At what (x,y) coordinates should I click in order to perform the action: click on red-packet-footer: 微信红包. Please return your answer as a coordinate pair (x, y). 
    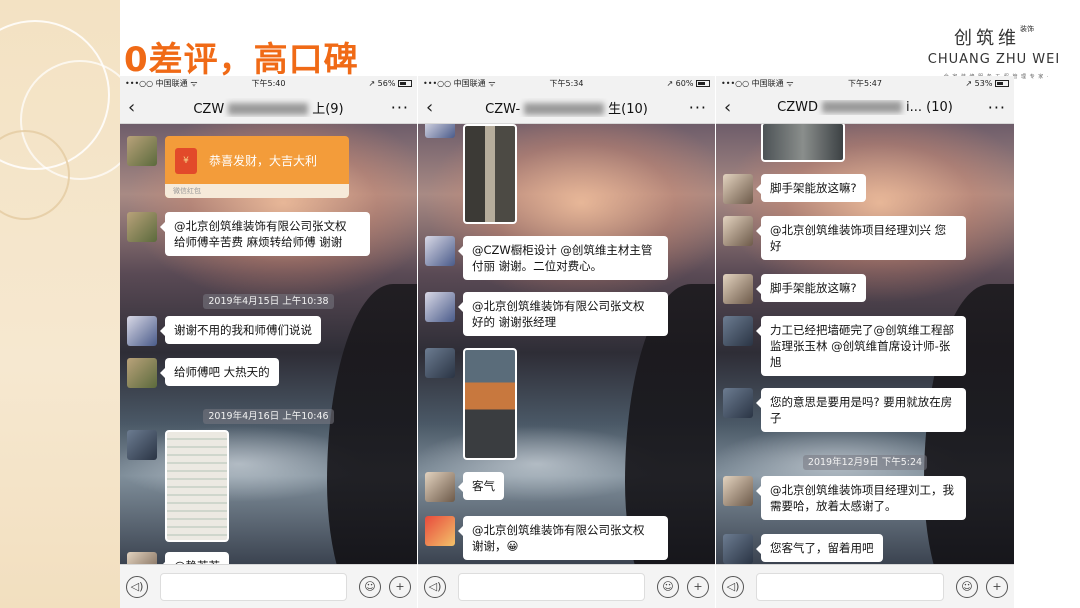
    Looking at the image, I should click on (257, 191).